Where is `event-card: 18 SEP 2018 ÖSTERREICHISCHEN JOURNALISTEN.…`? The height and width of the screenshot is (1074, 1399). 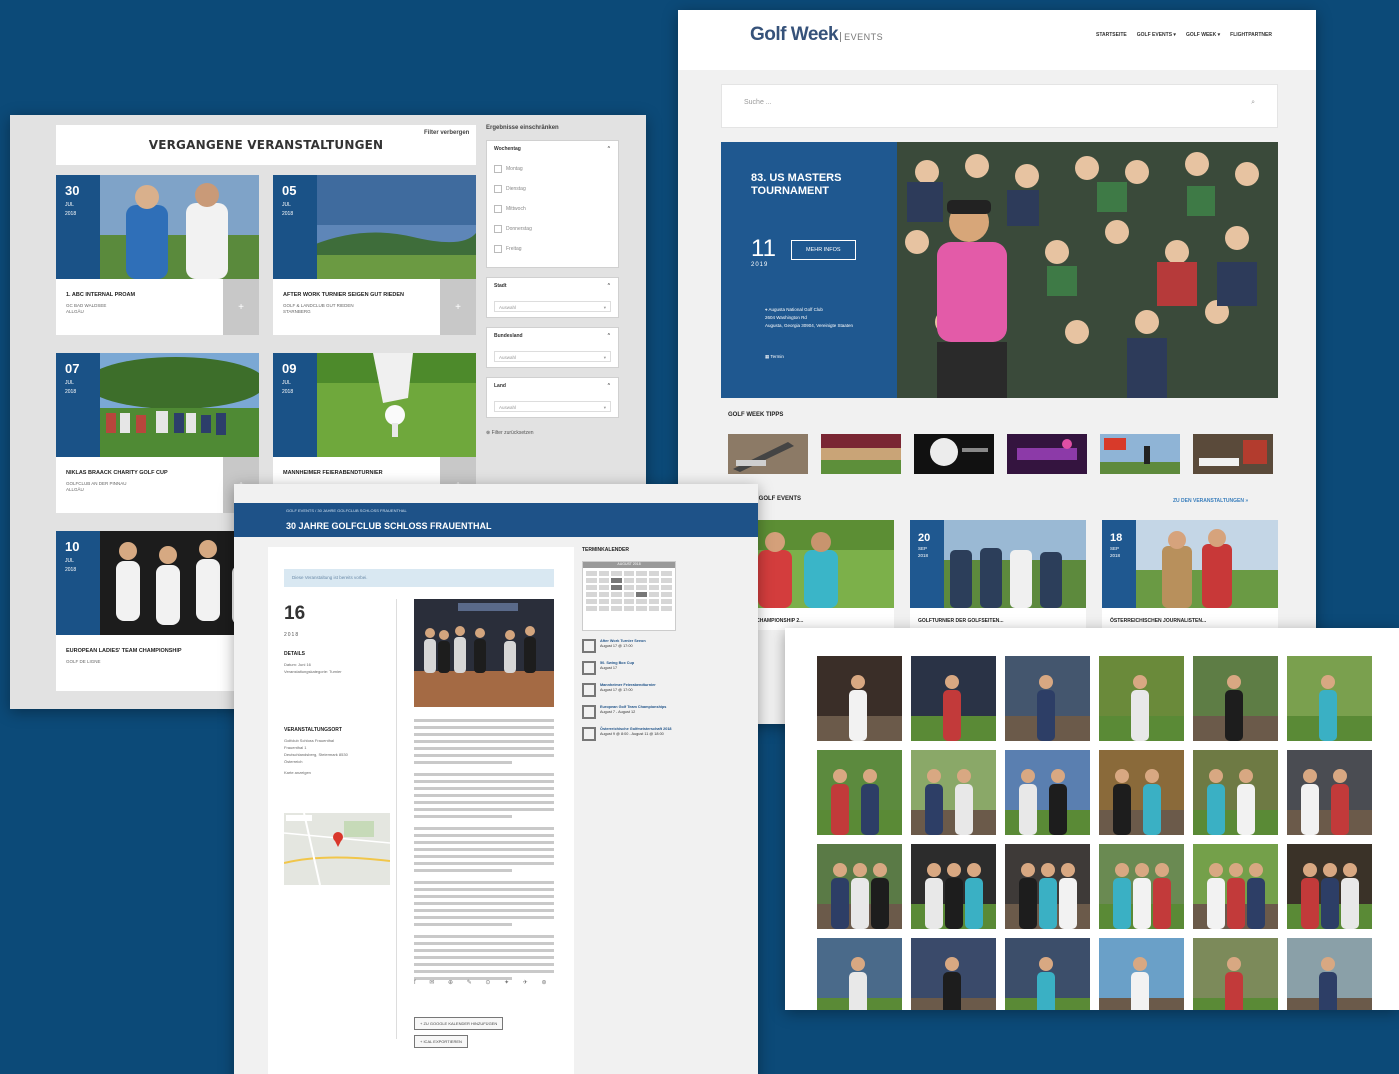
event-card: 18 SEP 2018 ÖSTERREICHISCHEN JOURNALISTEN.… is located at coordinates (1190, 575).